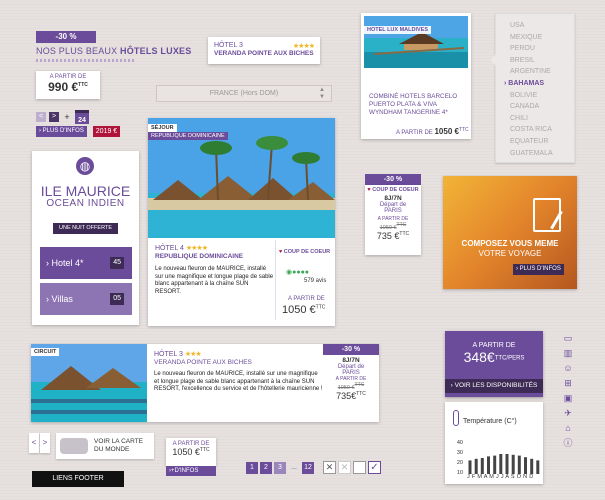 Image resolution: width=605 pixels, height=500 pixels. What do you see at coordinates (63, 87) in the screenshot?
I see `price-text: 990 €` at bounding box center [63, 87].